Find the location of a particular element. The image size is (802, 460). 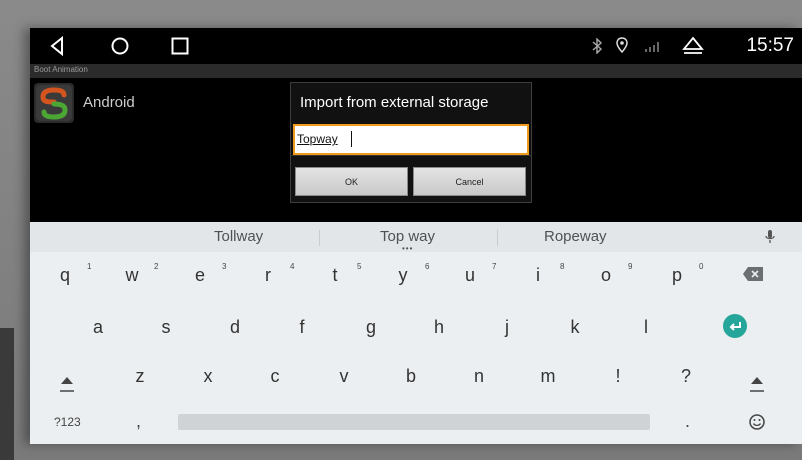

space-bar is located at coordinates (414, 422).